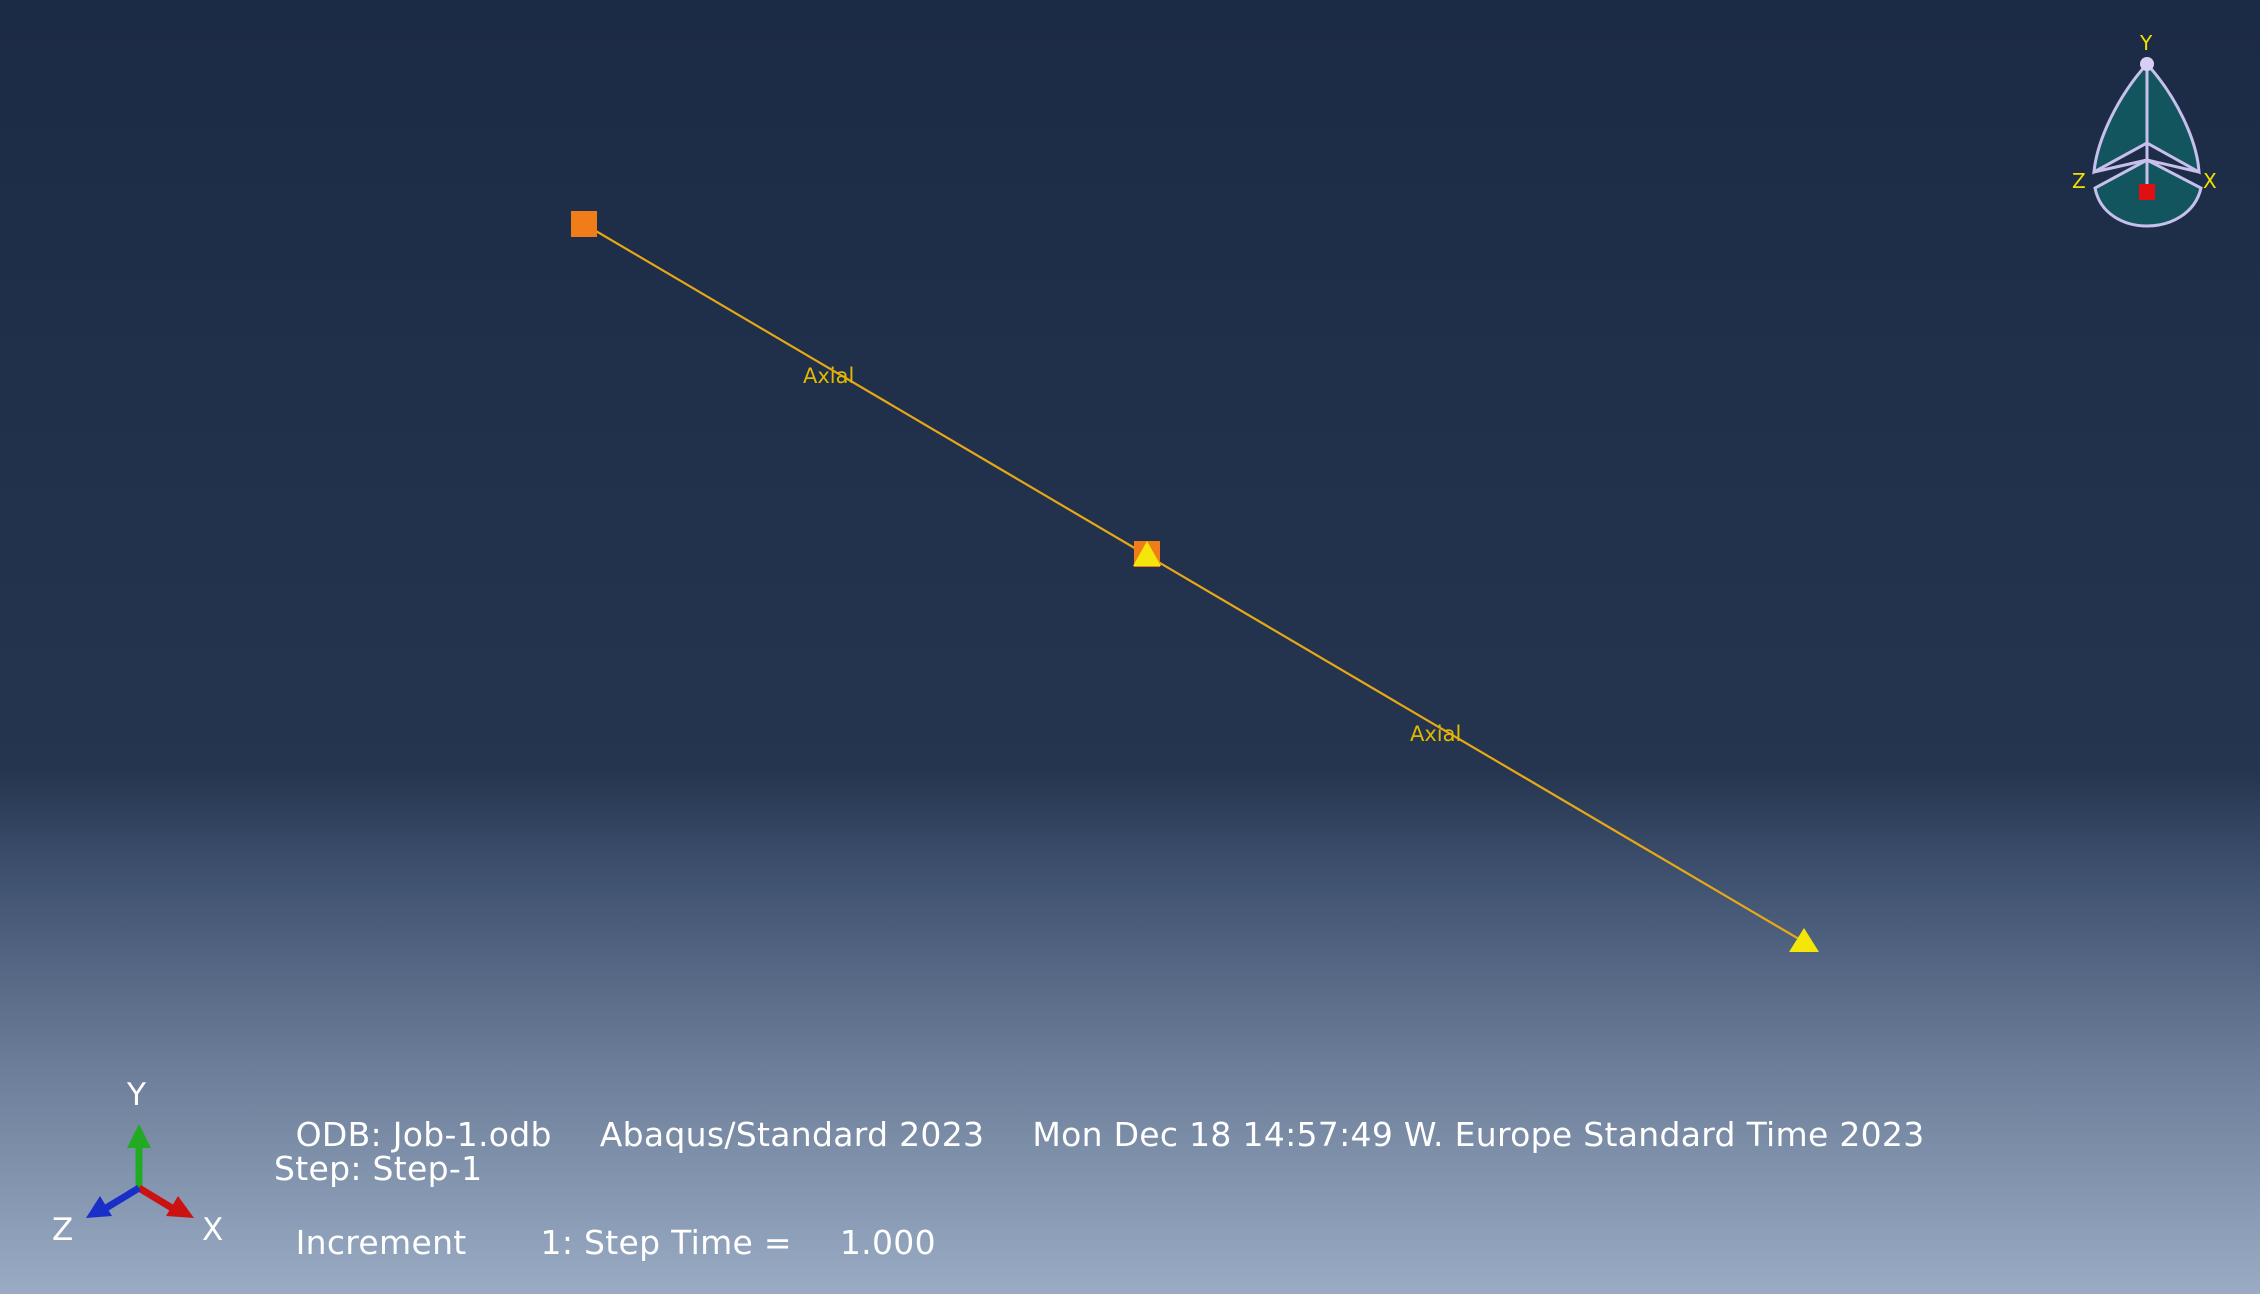 This screenshot has height=1294, width=2260. Describe the element at coordinates (2120, 117) in the screenshot. I see `view-cube-face-left` at that location.